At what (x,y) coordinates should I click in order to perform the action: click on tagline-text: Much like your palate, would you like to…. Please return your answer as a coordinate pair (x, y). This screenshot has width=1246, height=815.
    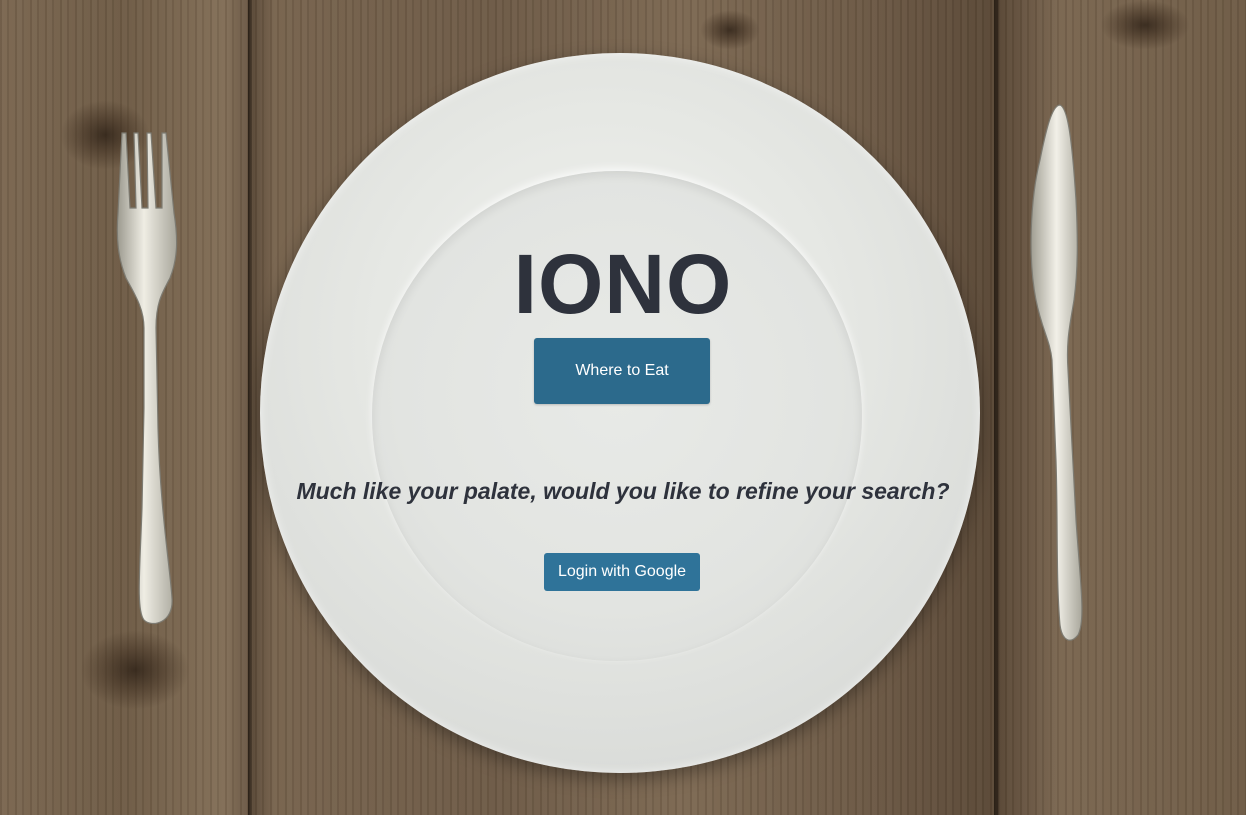
    Looking at the image, I should click on (623, 491).